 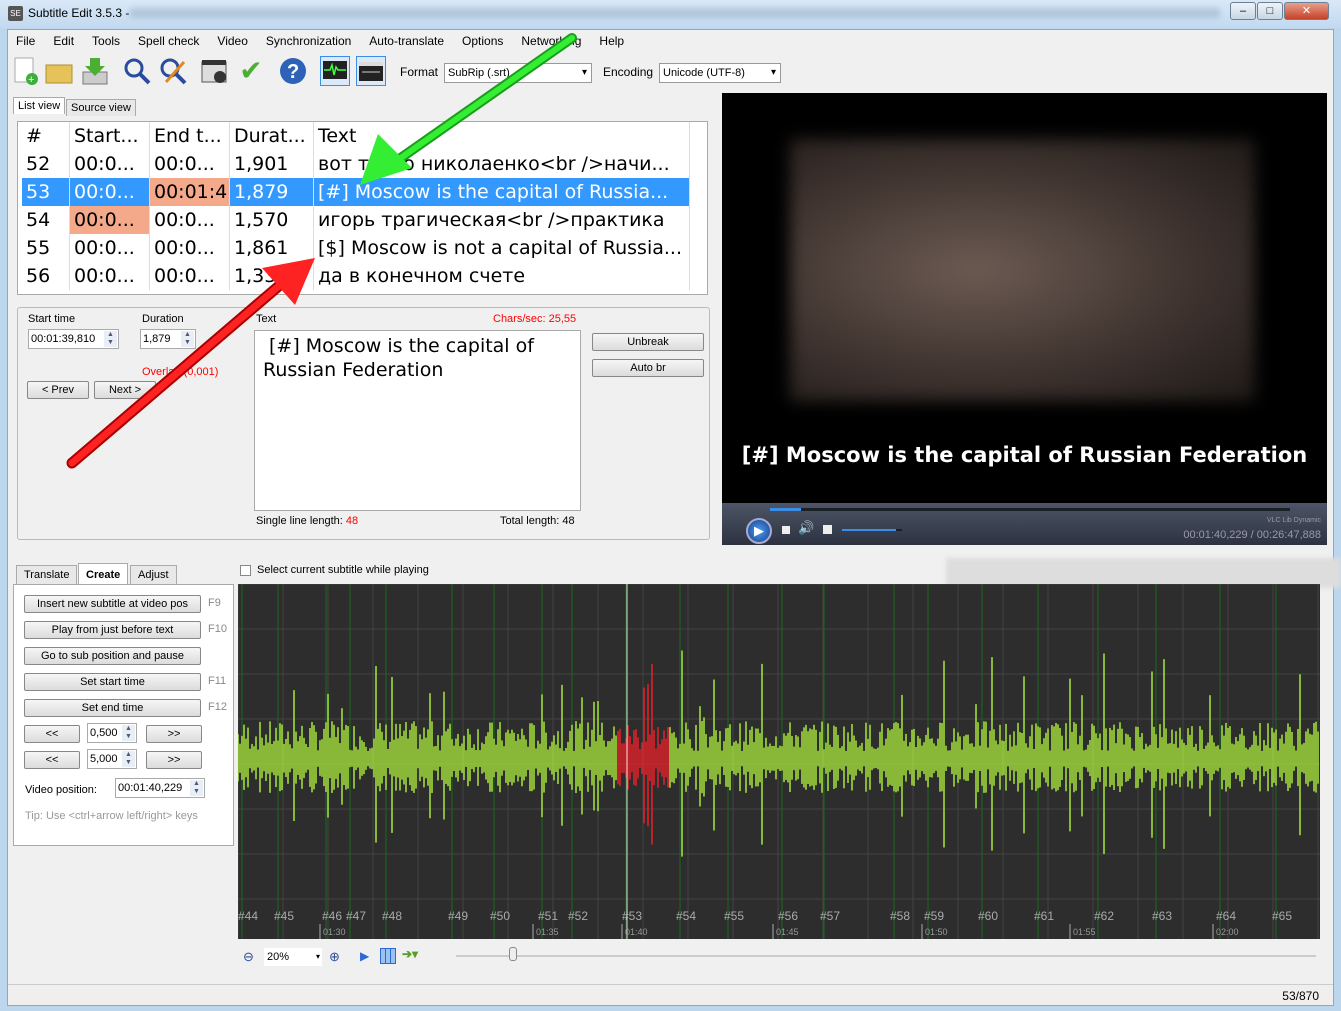 What do you see at coordinates (187, 339) in the screenshot?
I see `duration-spinner: ▲ ▼` at bounding box center [187, 339].